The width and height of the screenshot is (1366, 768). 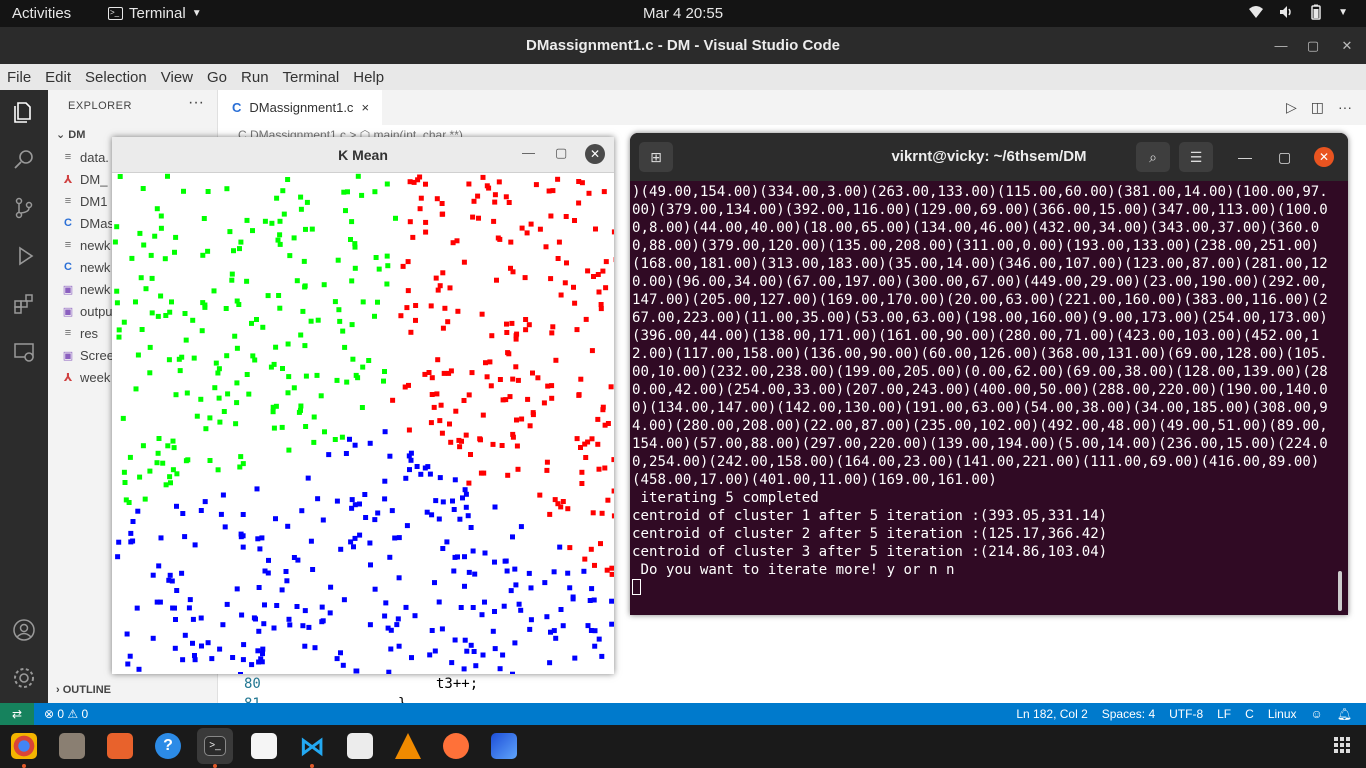 What do you see at coordinates (85, 201) in the screenshot?
I see `file-item: ≡ DM1` at bounding box center [85, 201].